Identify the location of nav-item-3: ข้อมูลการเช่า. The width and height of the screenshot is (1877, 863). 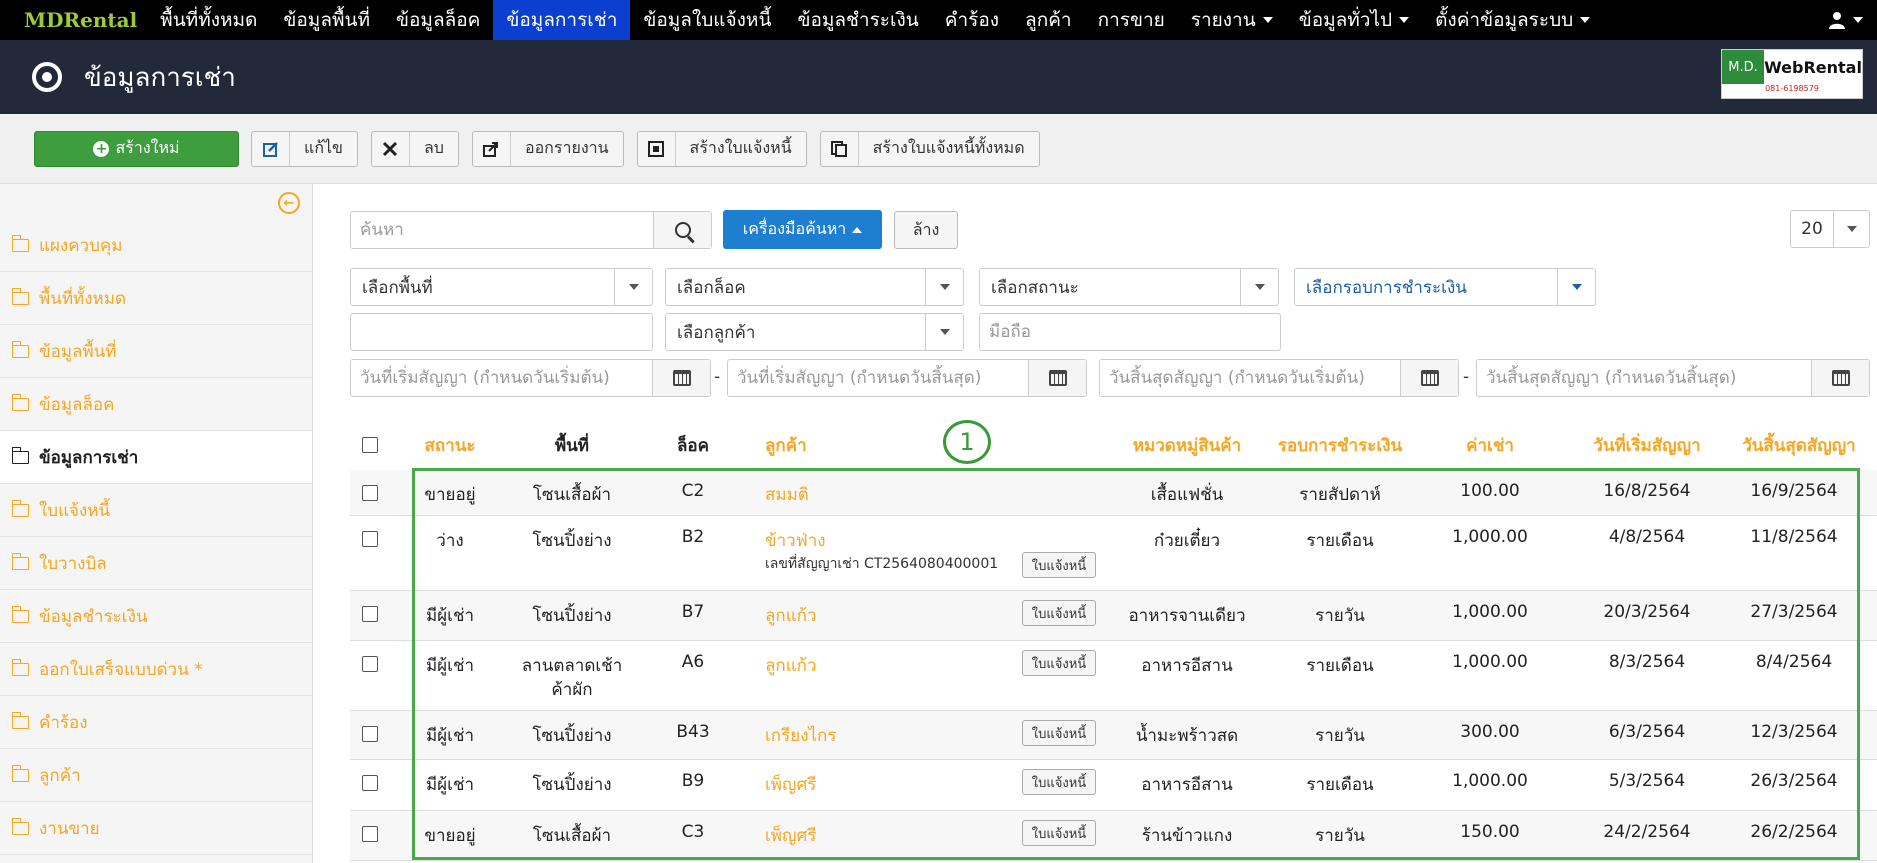
(562, 20).